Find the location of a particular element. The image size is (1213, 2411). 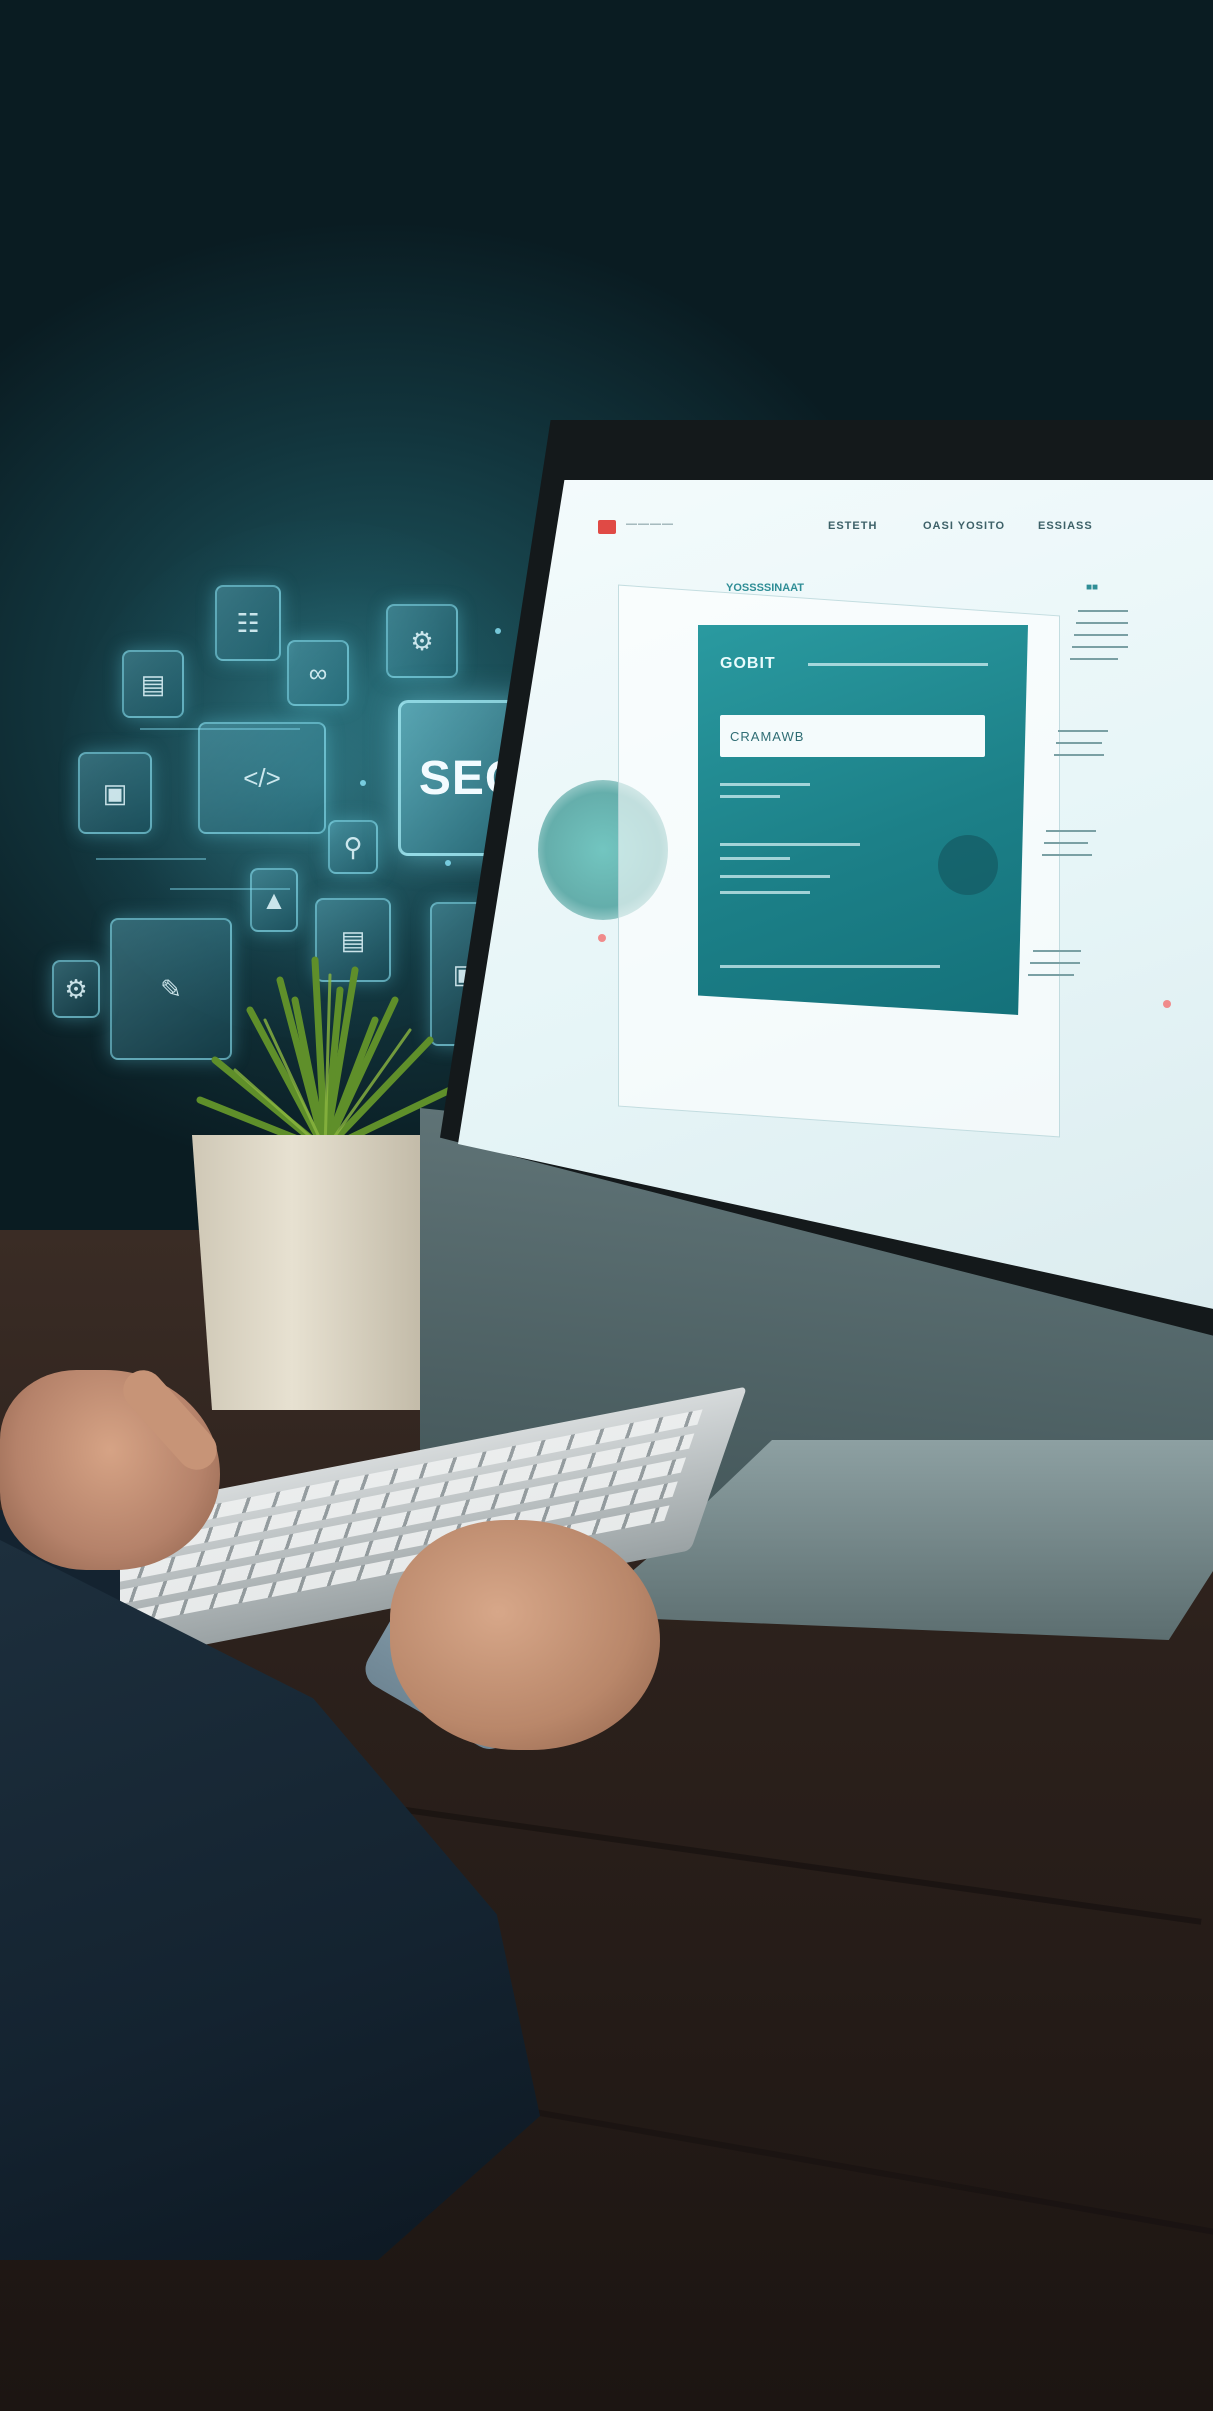

document-icon: ☷ is located at coordinates (248, 623).